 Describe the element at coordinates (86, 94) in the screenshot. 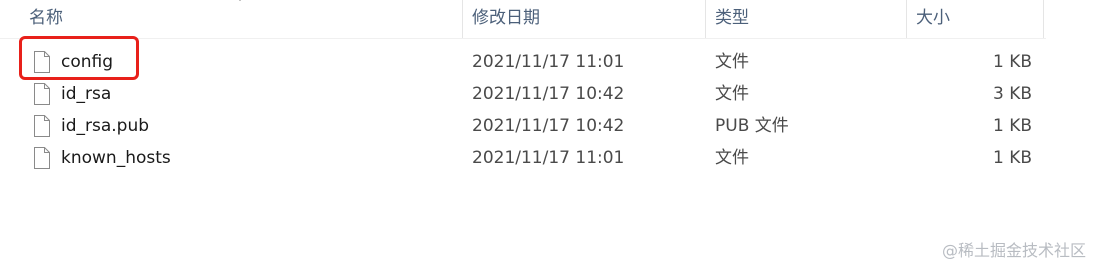

I see `file-name: id_rsa` at that location.